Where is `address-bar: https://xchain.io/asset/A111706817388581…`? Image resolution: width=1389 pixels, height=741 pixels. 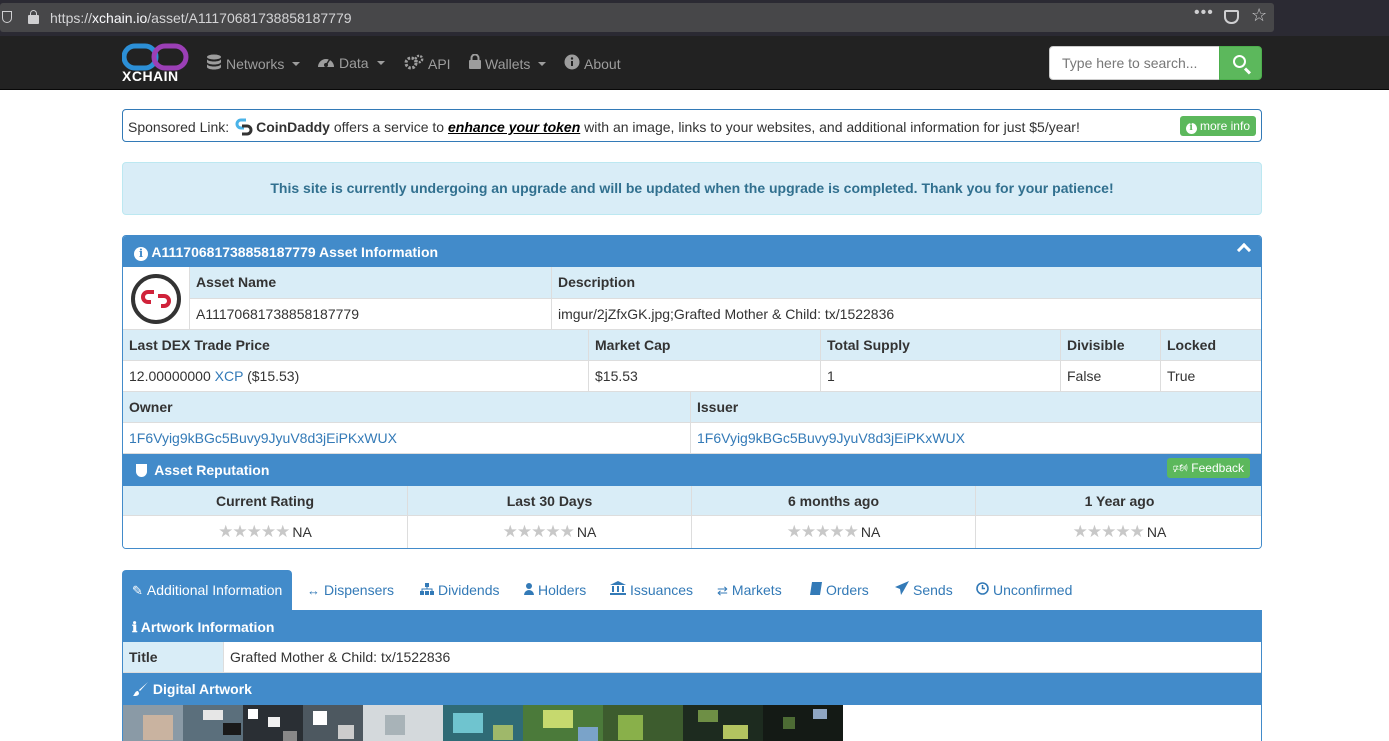
address-bar: https://xchain.io/asset/A111706817388581… is located at coordinates (637, 17).